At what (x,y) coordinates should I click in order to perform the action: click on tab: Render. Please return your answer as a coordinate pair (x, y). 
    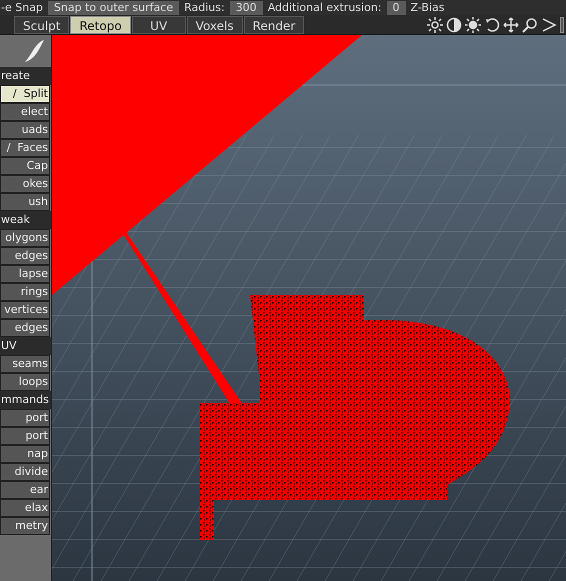
    Looking at the image, I should click on (274, 25).